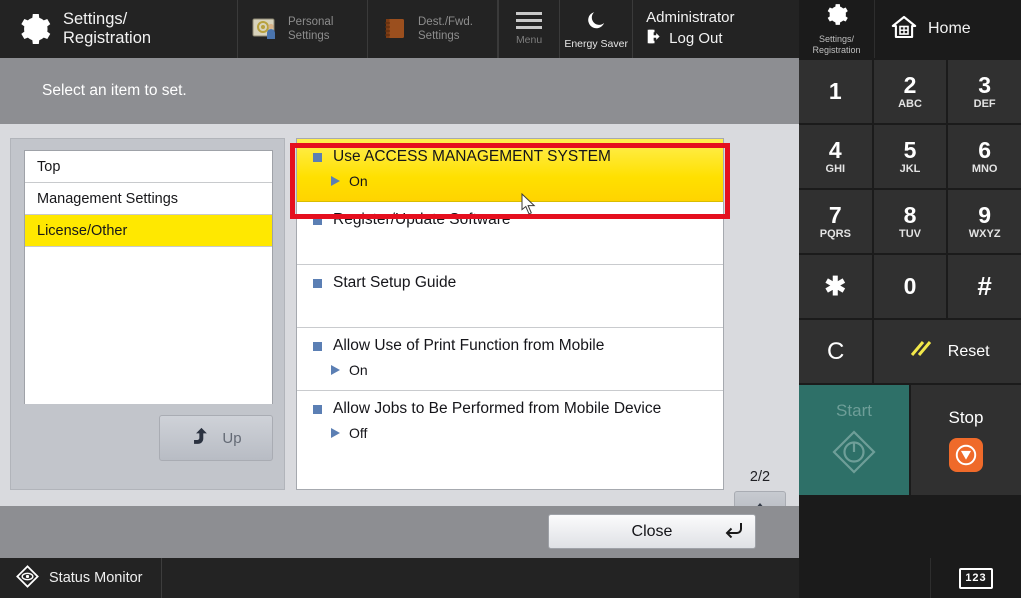 The width and height of the screenshot is (1021, 598). I want to click on clear-button-label: C, so click(835, 351).